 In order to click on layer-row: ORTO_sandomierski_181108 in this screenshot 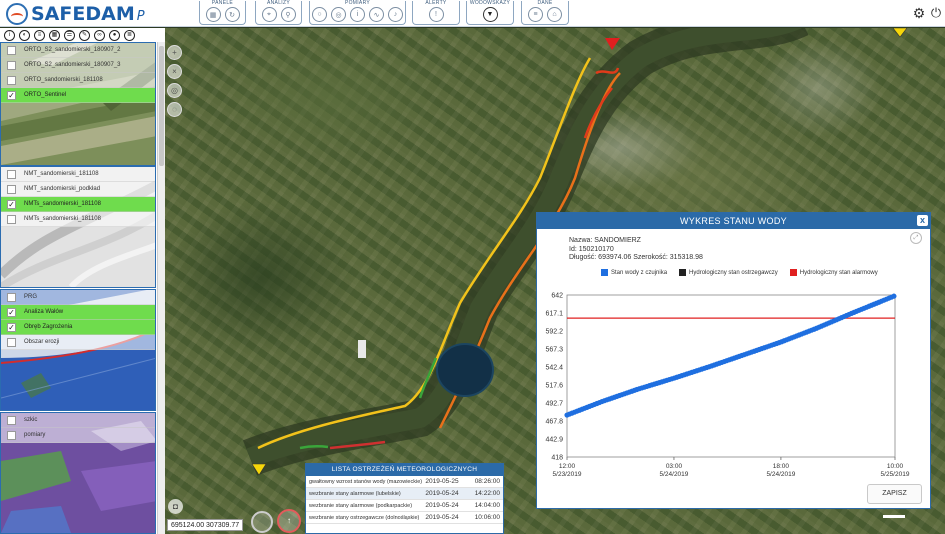, I will do `click(78, 80)`.